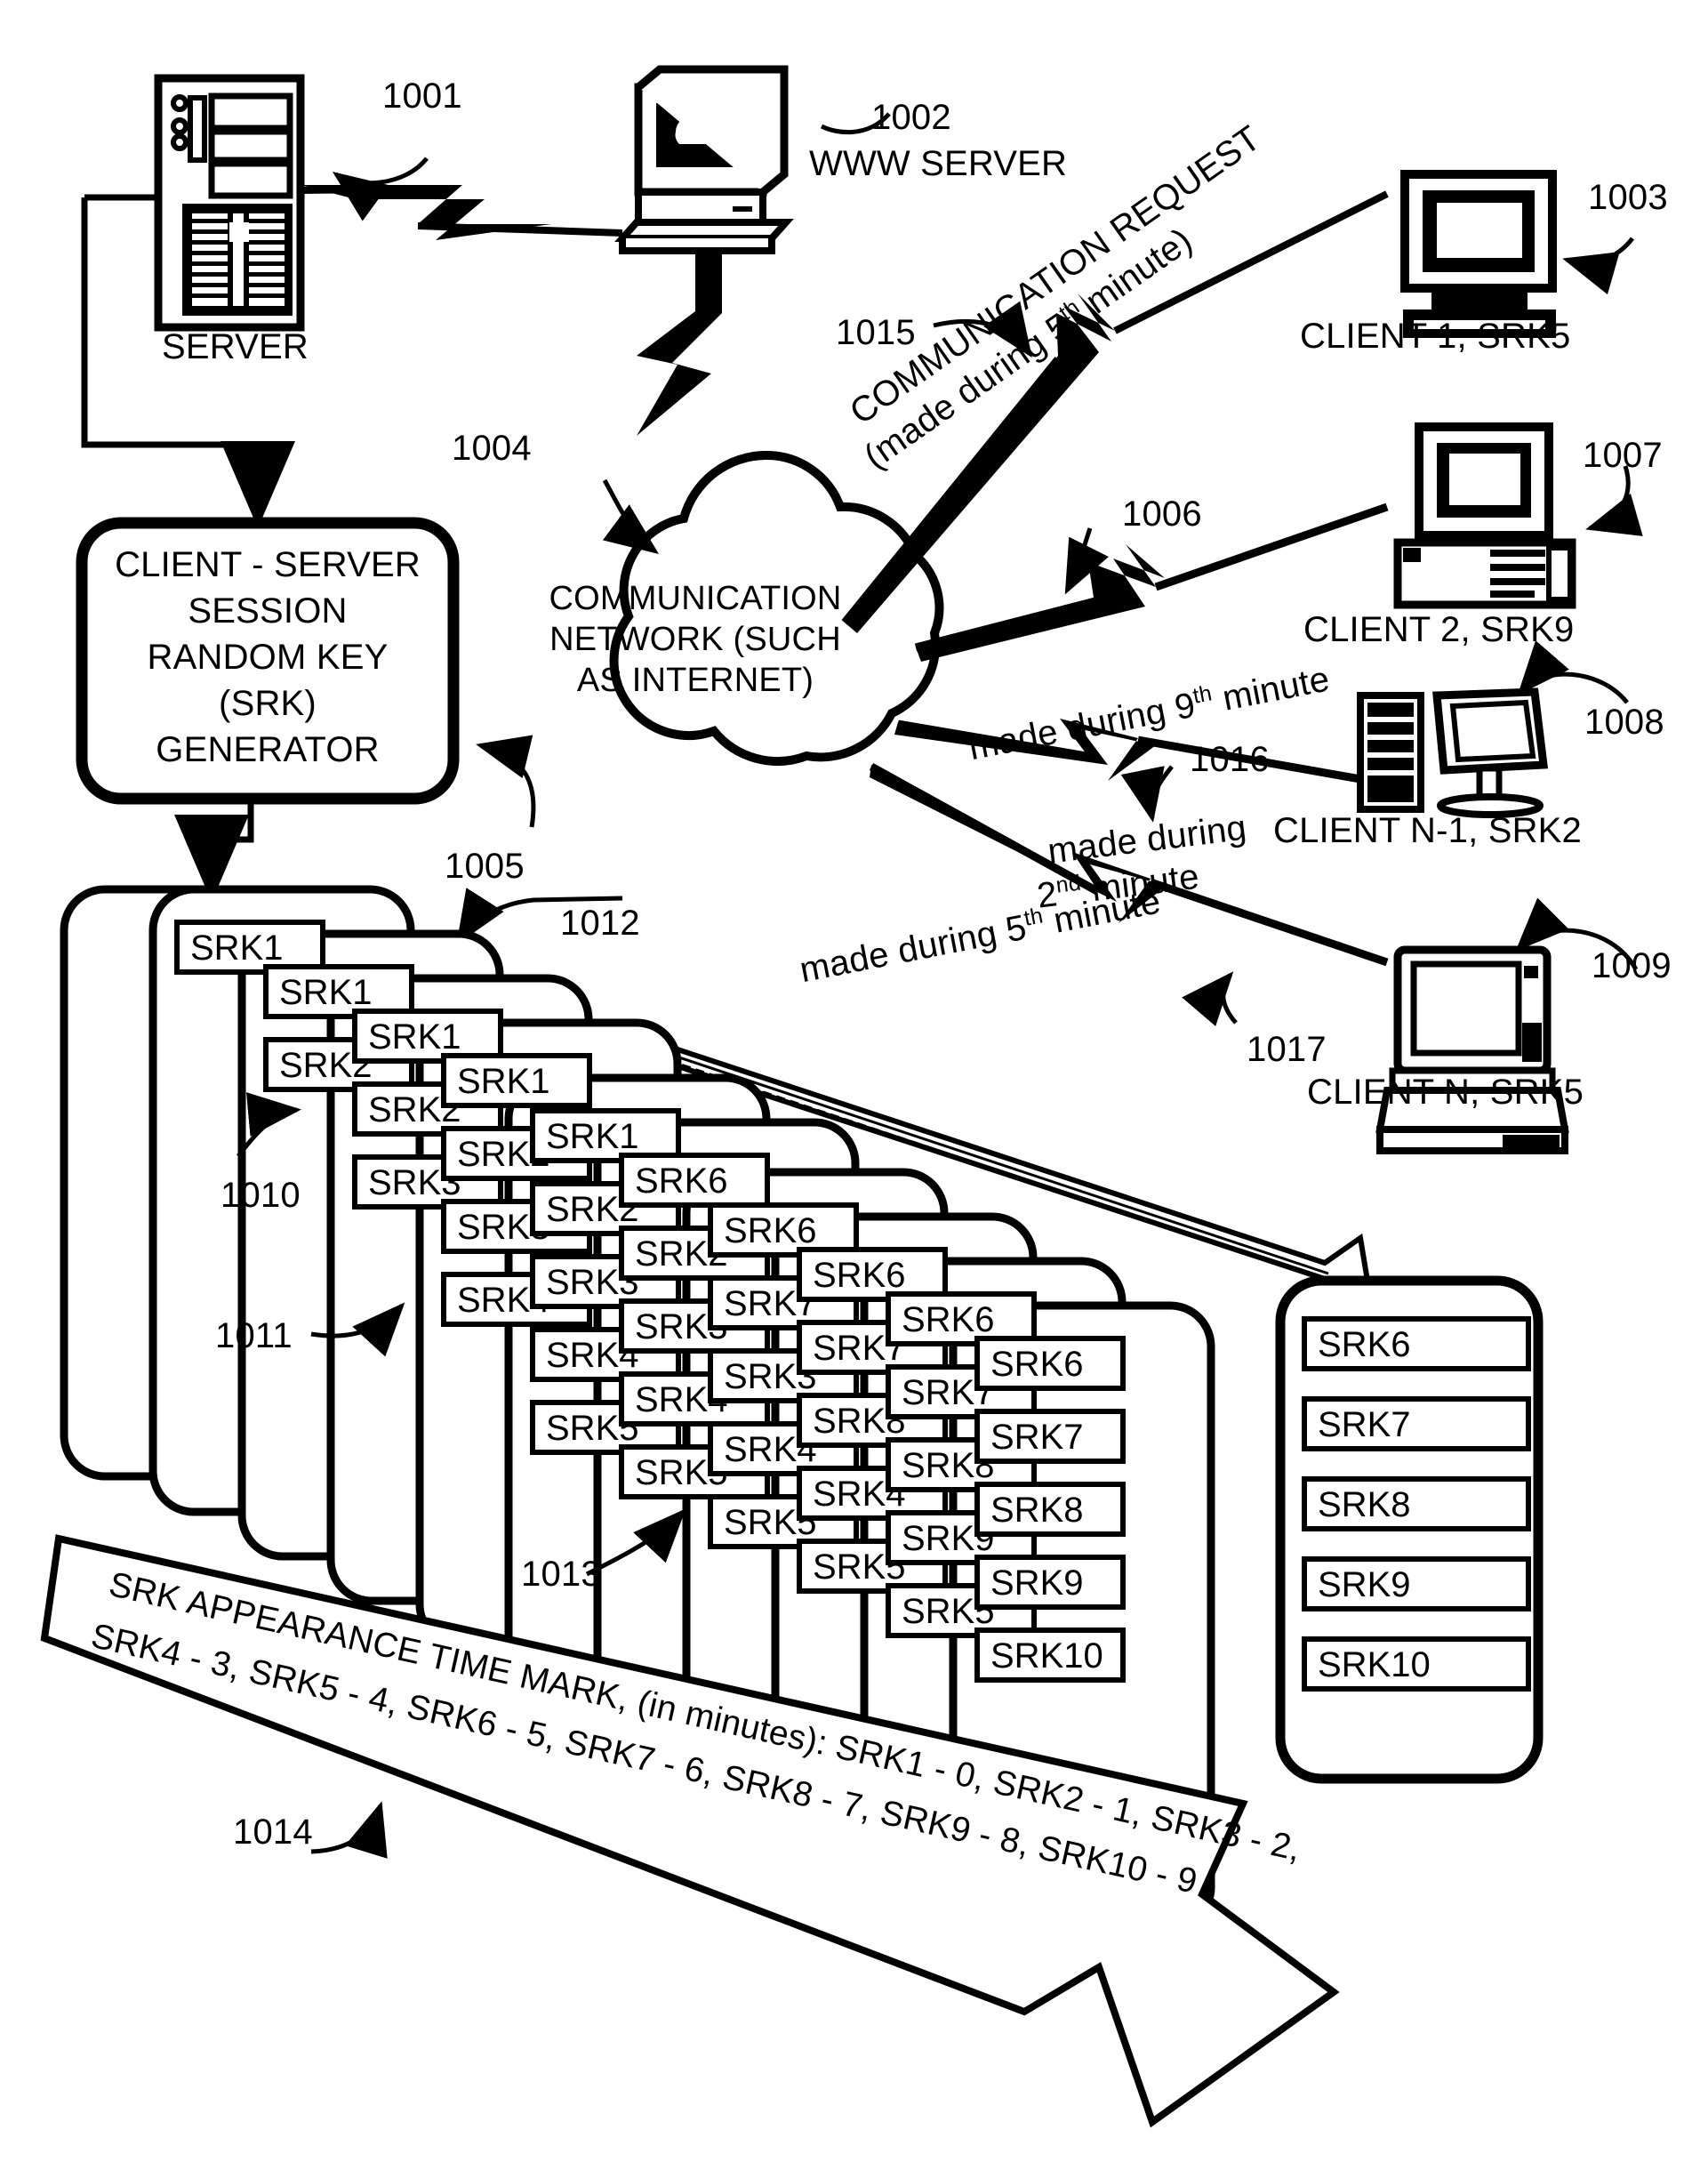  What do you see at coordinates (1416, 1584) in the screenshot?
I see `srk-slot-front-row3: SRK9` at bounding box center [1416, 1584].